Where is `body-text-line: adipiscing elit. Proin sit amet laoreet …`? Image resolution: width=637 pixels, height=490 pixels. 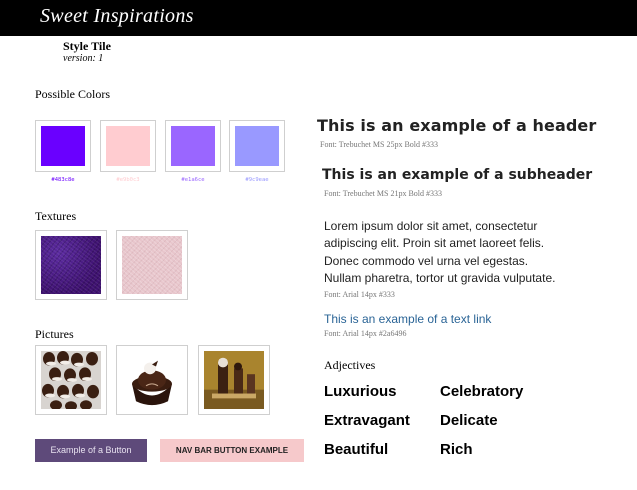 body-text-line: adipiscing elit. Proin sit amet laoreet … is located at coordinates (434, 243).